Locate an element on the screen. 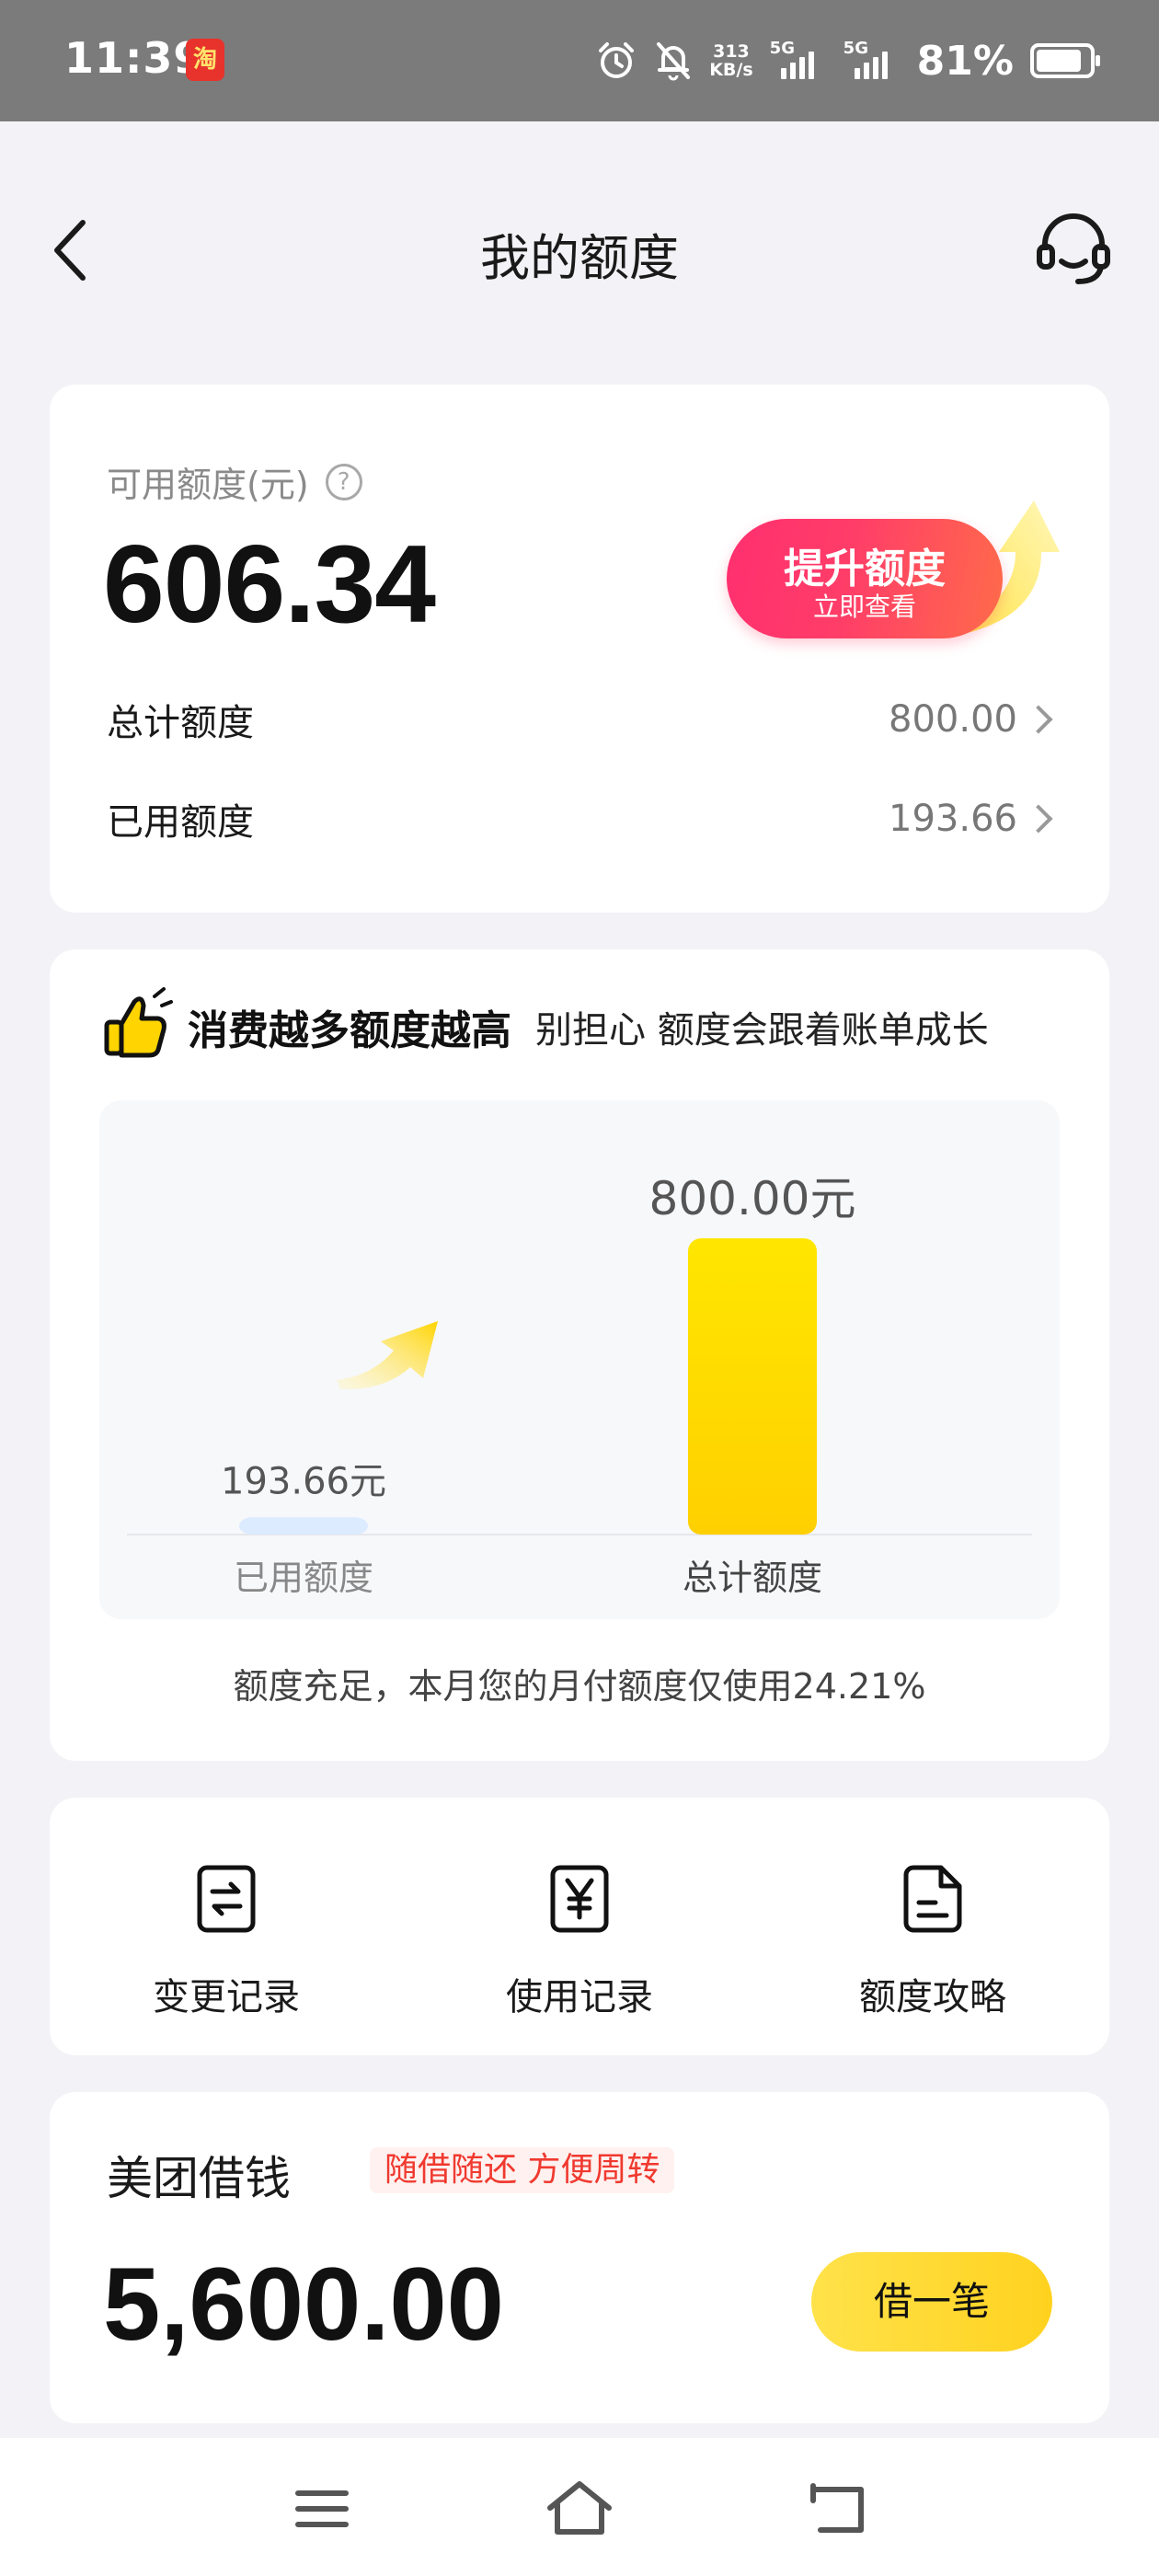 The image size is (1159, 2576). page-header: 我的额度 is located at coordinates (579, 250).